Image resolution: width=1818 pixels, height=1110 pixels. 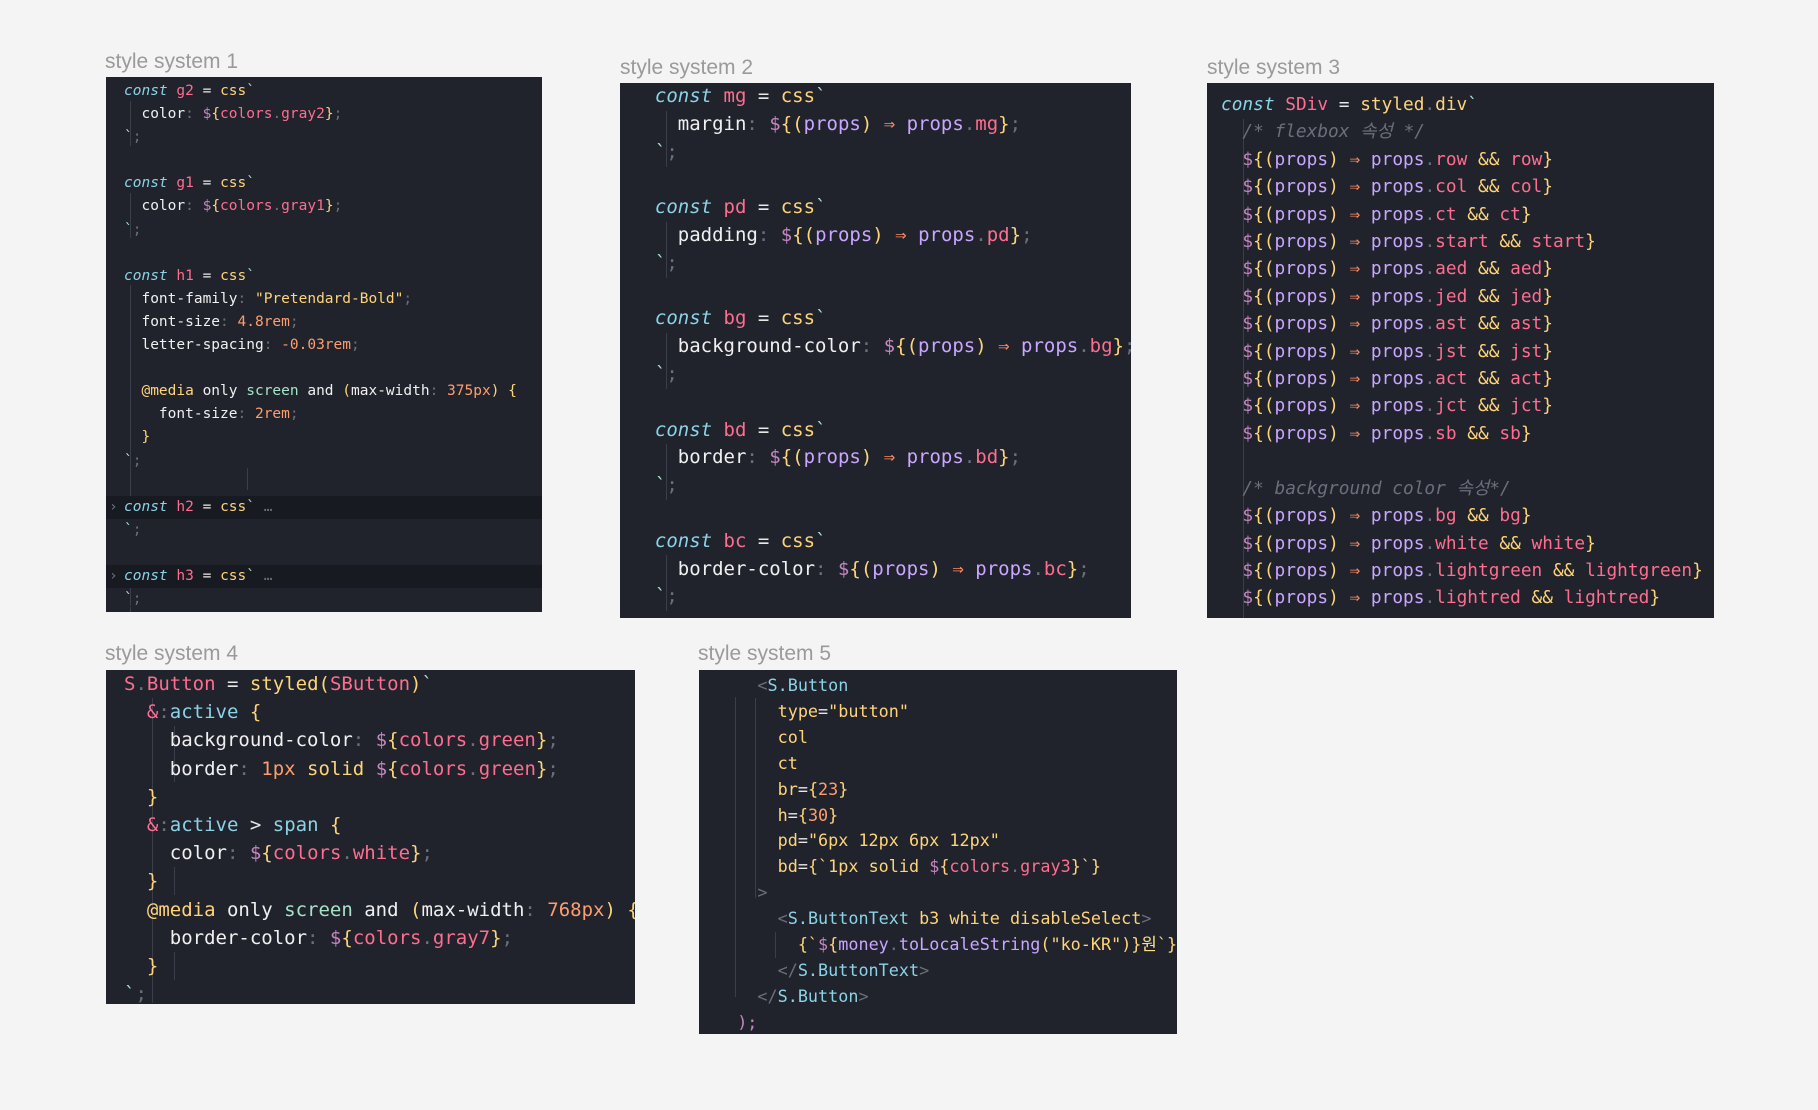 What do you see at coordinates (185, 506) in the screenshot?
I see `code-token: h2` at bounding box center [185, 506].